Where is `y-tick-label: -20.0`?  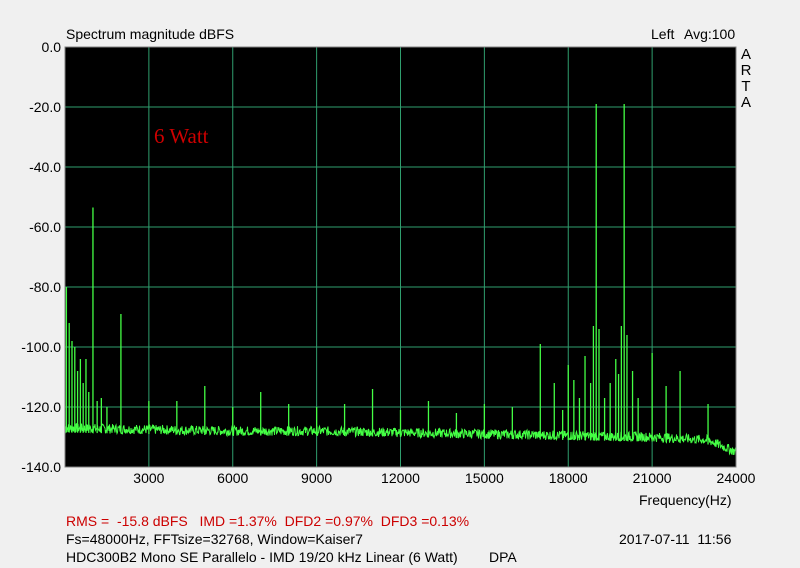 y-tick-label: -20.0 is located at coordinates (45, 107).